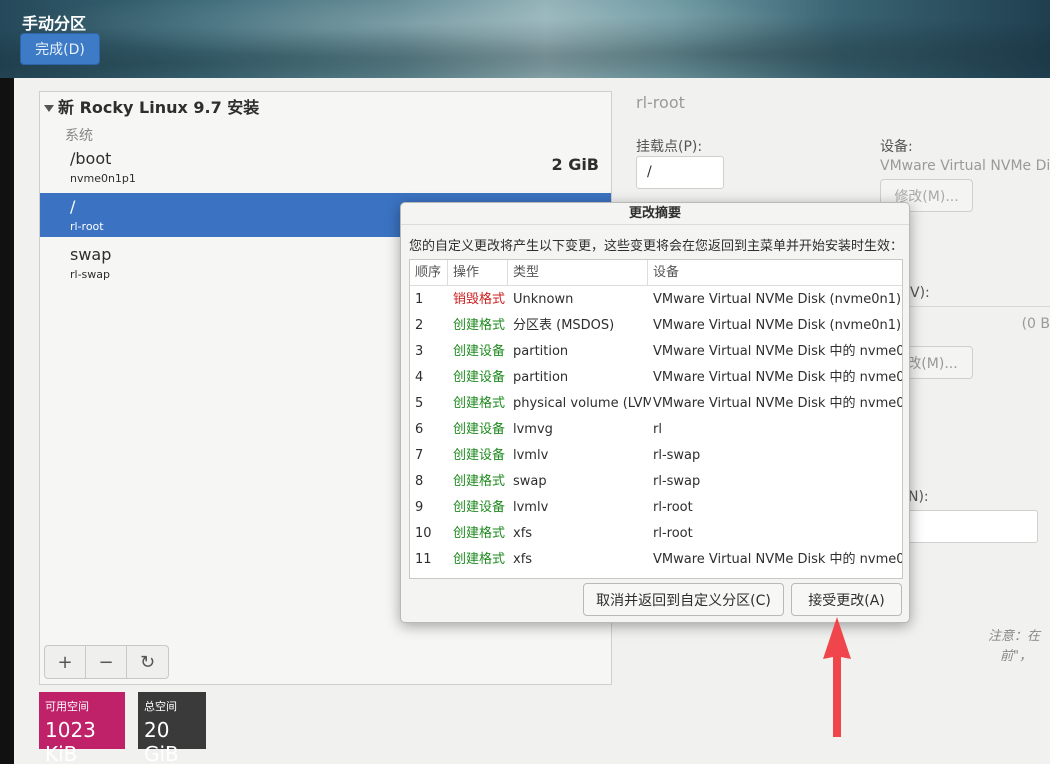  I want to click on note-line-2: 前"，, so click(1016, 656).